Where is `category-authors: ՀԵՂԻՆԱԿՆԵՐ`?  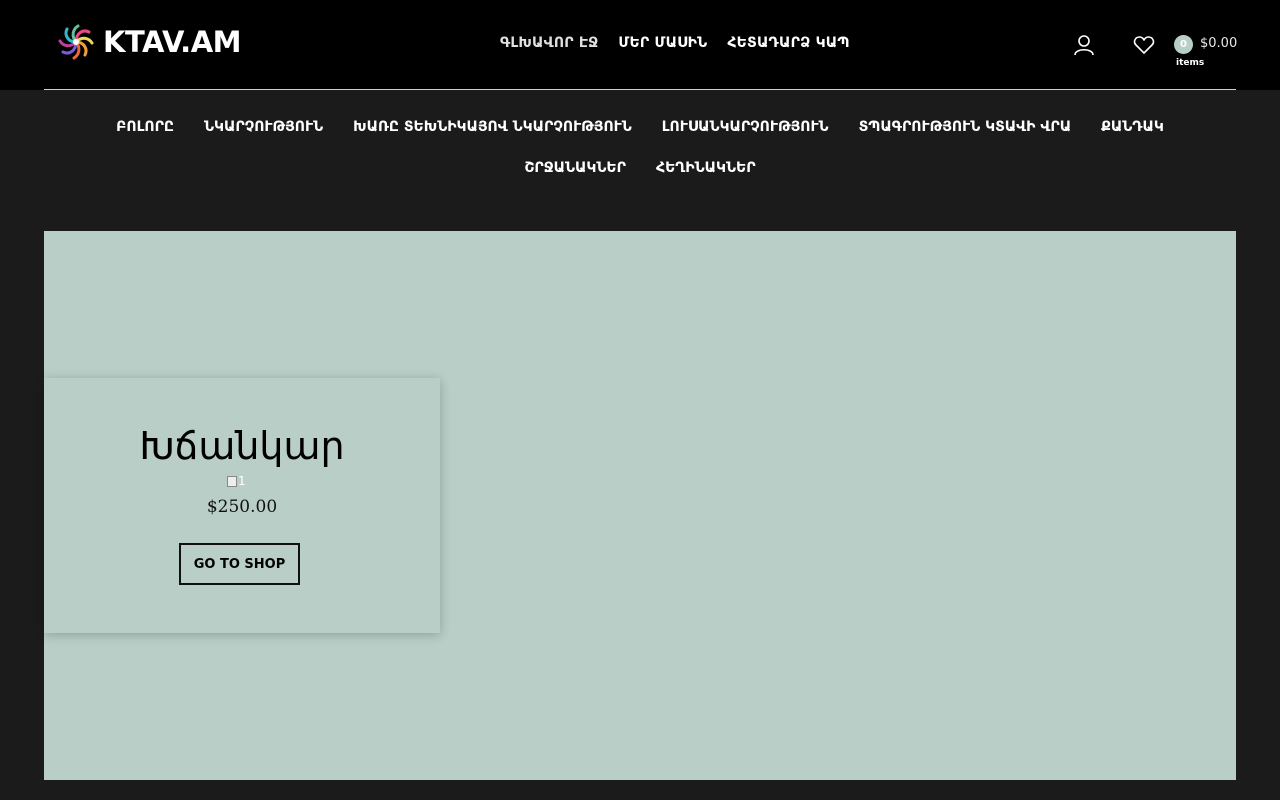
category-authors: ՀԵՂԻՆԱԿՆԵՐ is located at coordinates (706, 168).